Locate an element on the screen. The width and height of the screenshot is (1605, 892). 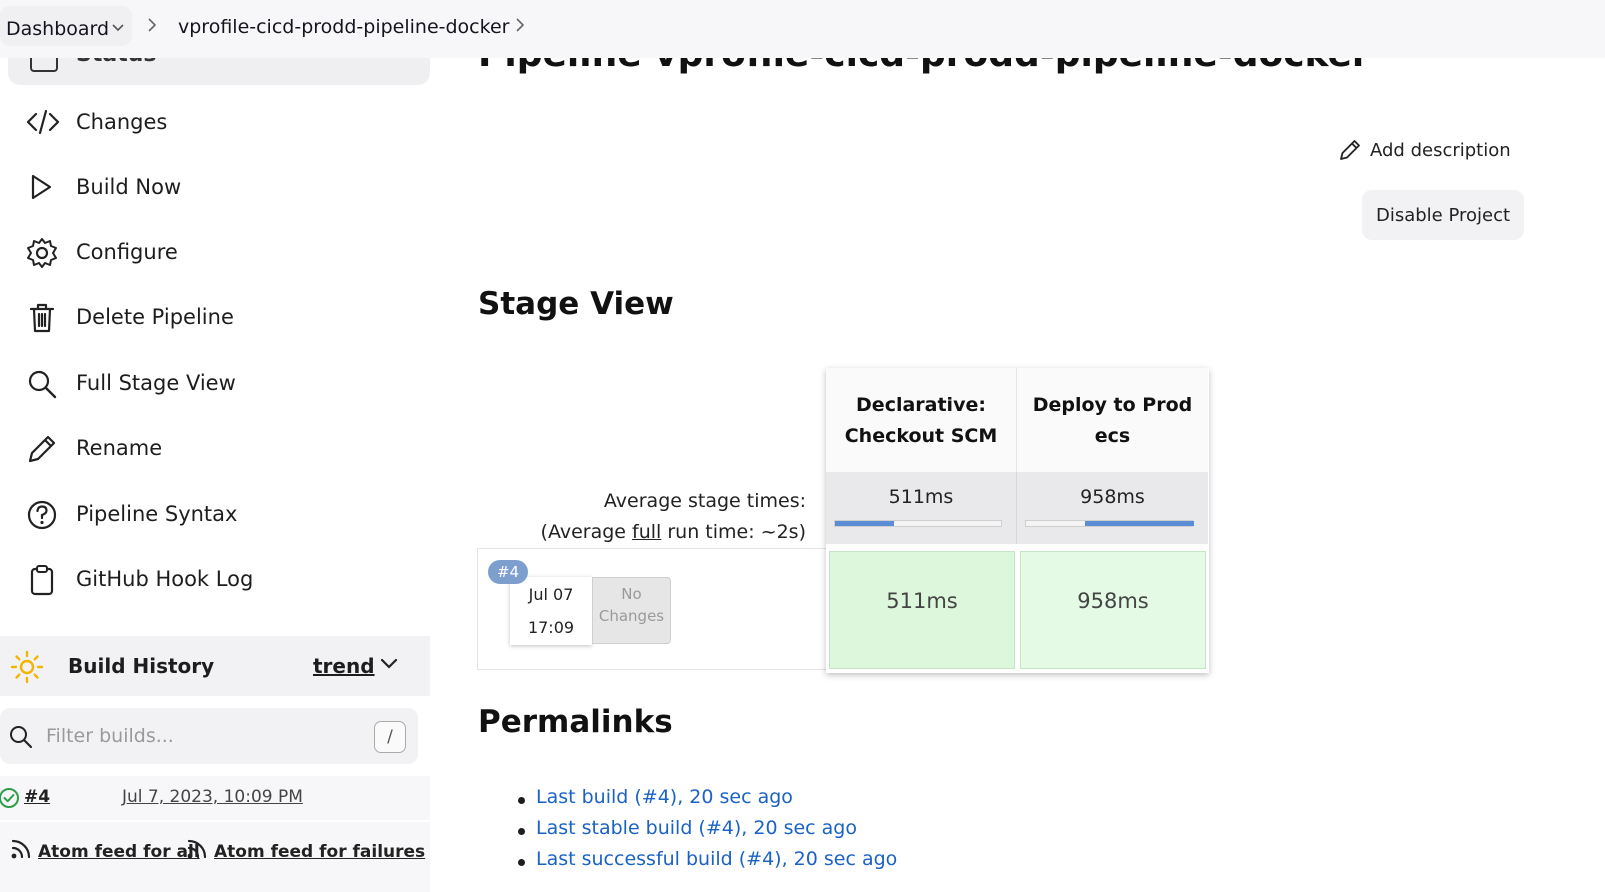
run-changes-line2: Changes is located at coordinates (631, 616).